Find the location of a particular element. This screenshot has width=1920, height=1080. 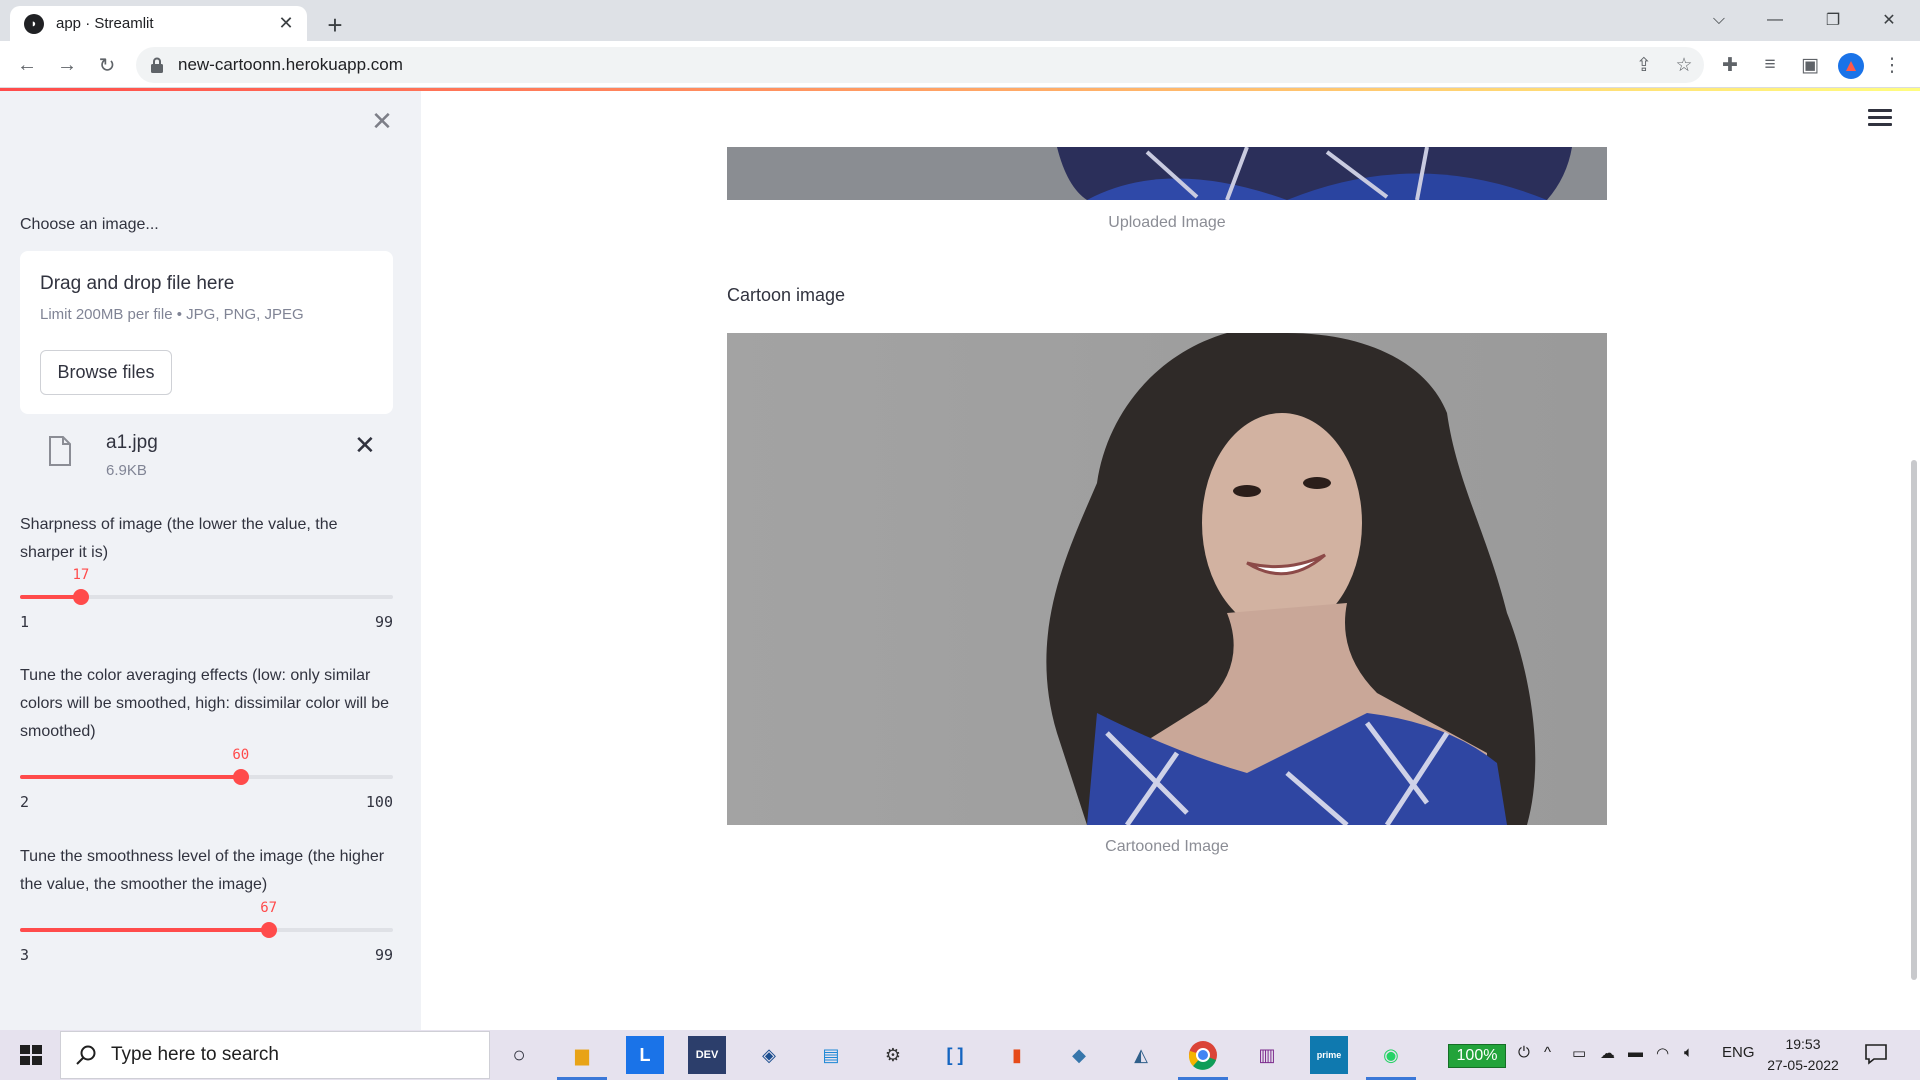

reload-icon: ↻ is located at coordinates (107, 65).